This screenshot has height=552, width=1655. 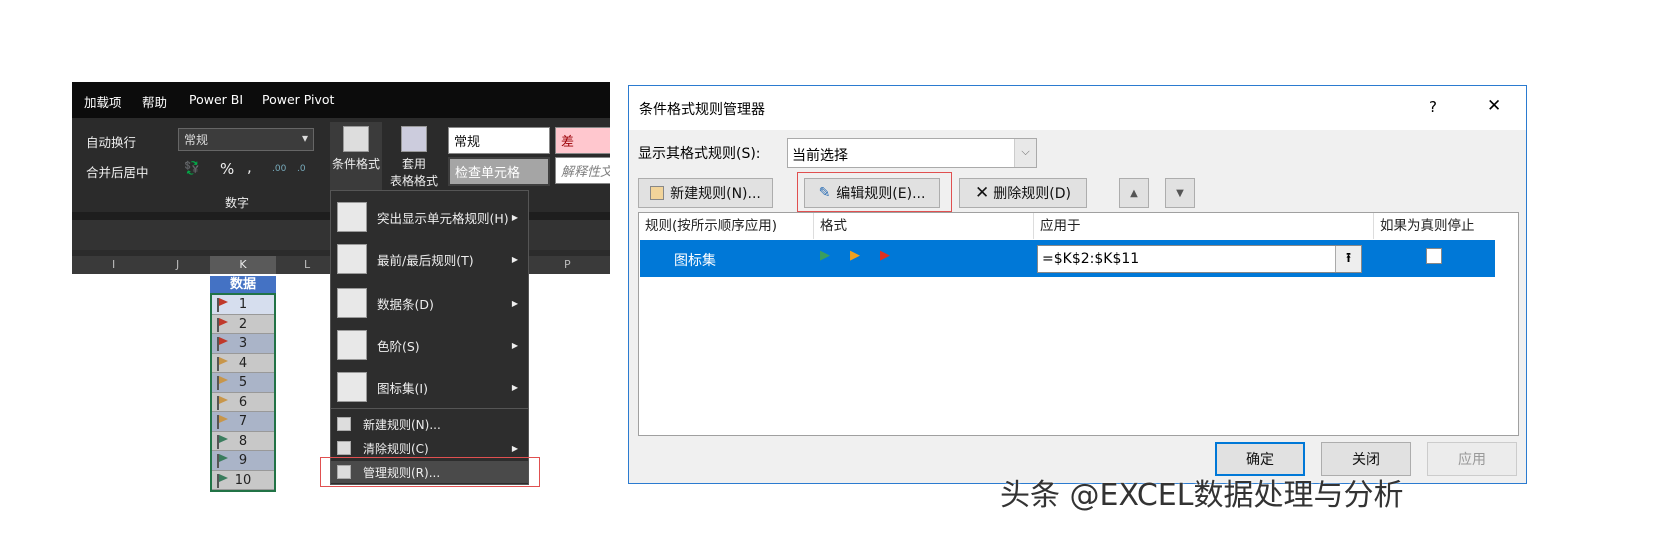 I want to click on currency-icon: 💱, so click(x=192, y=168).